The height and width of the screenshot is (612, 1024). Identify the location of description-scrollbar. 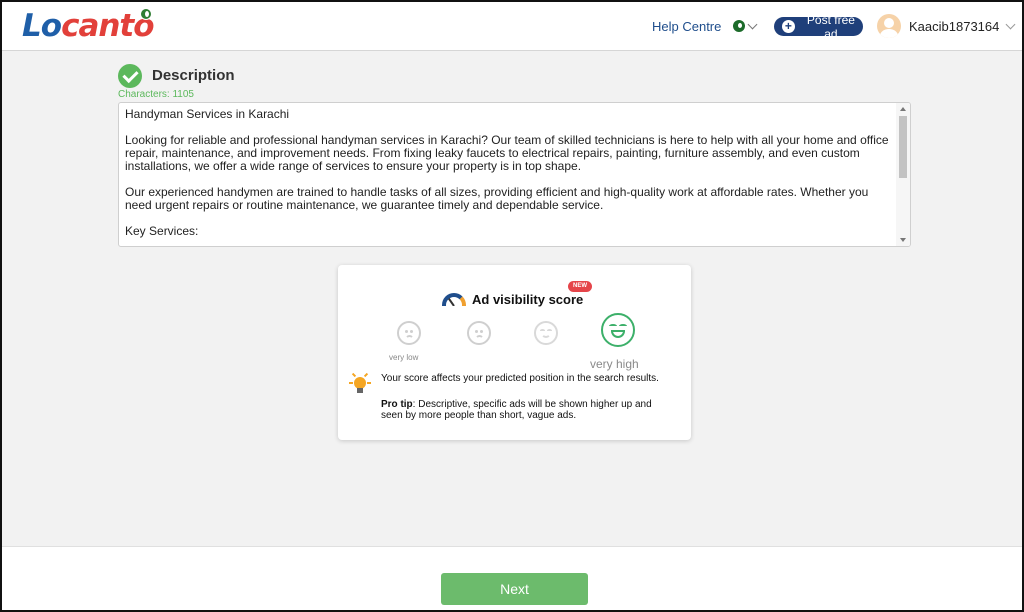
(903, 174).